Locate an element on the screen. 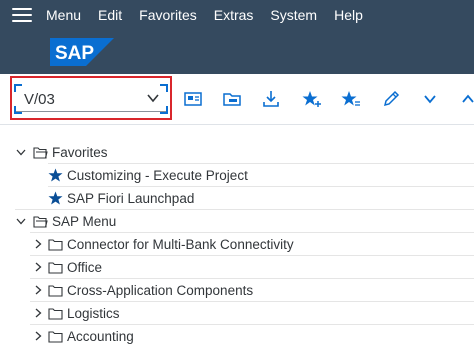 Image resolution: width=474 pixels, height=348 pixels. display-sap-menu-icon is located at coordinates (232, 99).